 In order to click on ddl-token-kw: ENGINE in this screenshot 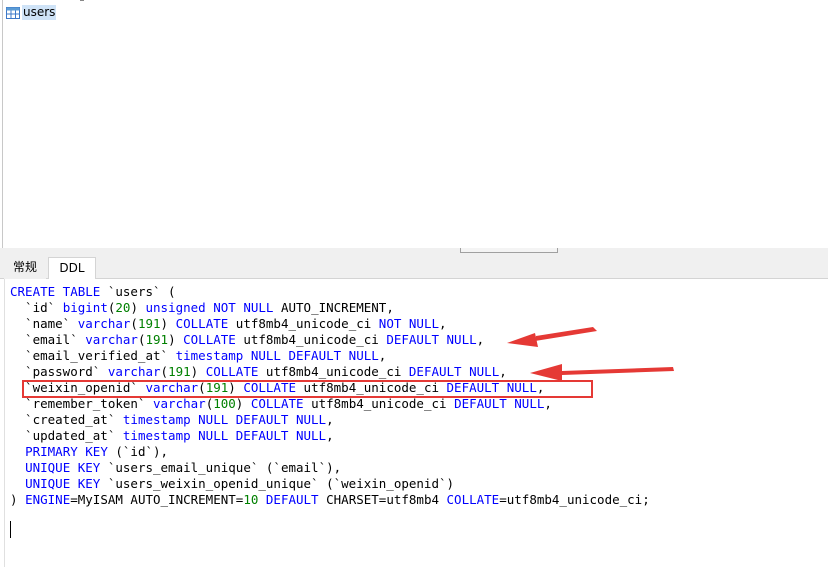, I will do `click(48, 499)`.